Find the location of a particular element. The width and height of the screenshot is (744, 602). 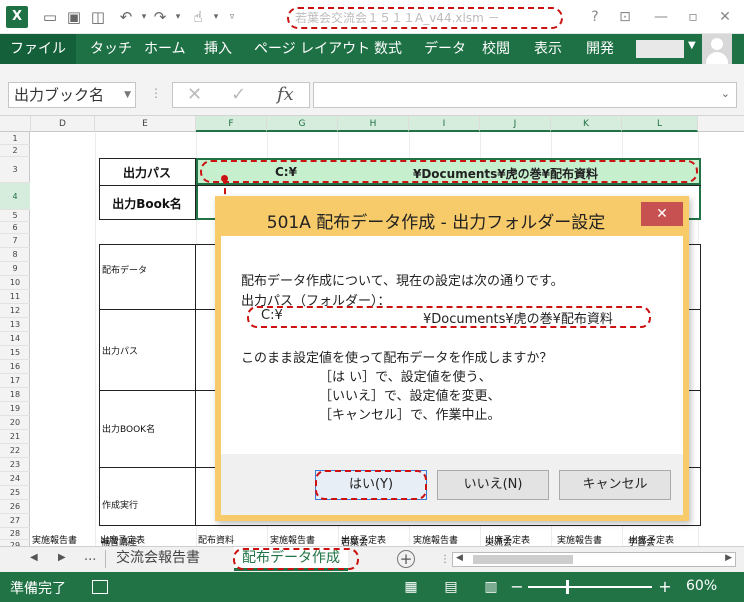

page-break-view-icon: ▥ is located at coordinates (491, 587).